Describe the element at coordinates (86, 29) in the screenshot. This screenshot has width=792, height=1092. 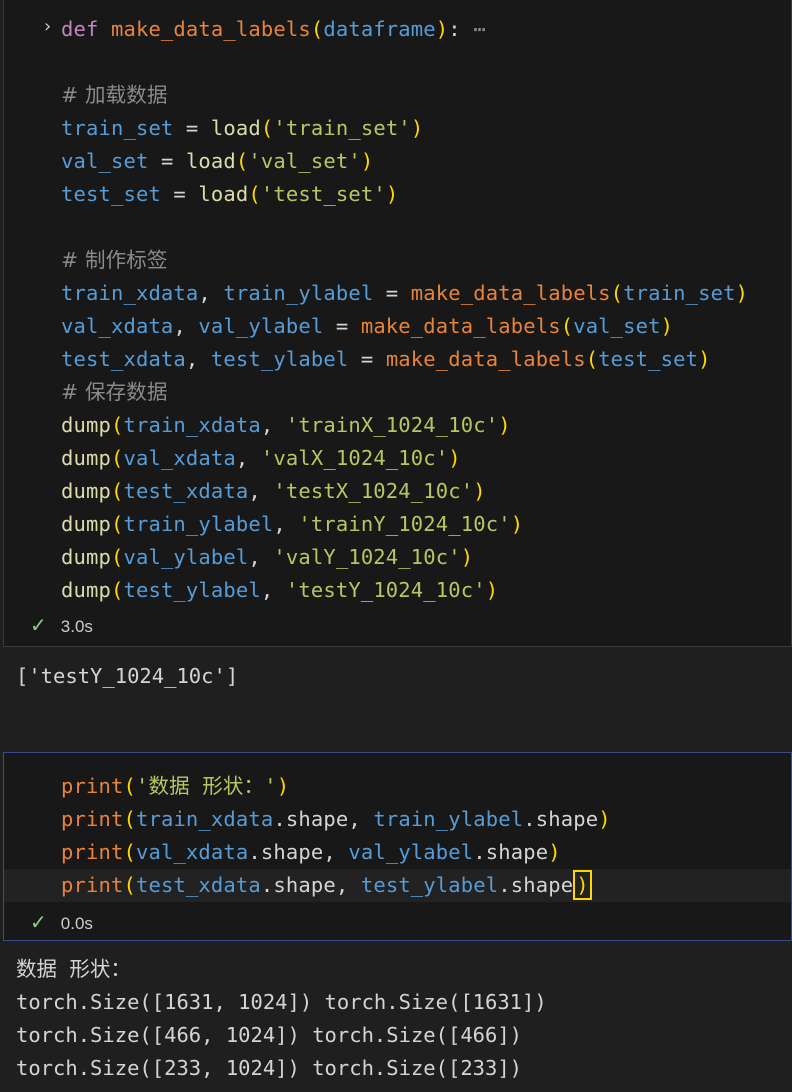
I see `code-token: def` at that location.